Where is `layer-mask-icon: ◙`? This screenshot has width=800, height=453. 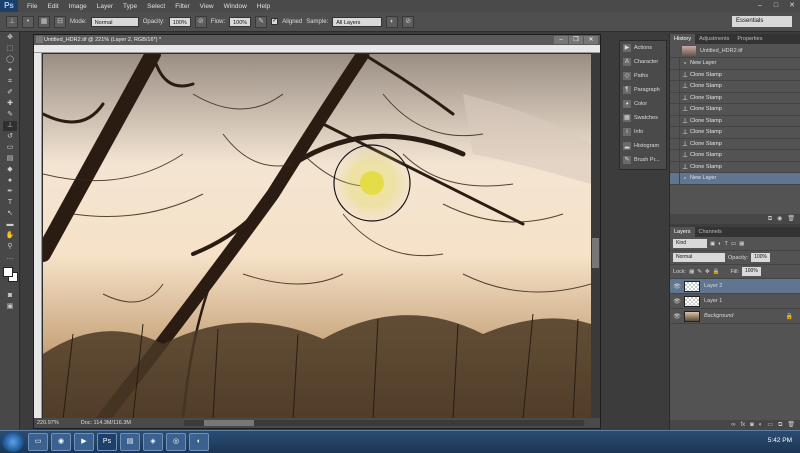 layer-mask-icon: ◙ is located at coordinates (752, 425).